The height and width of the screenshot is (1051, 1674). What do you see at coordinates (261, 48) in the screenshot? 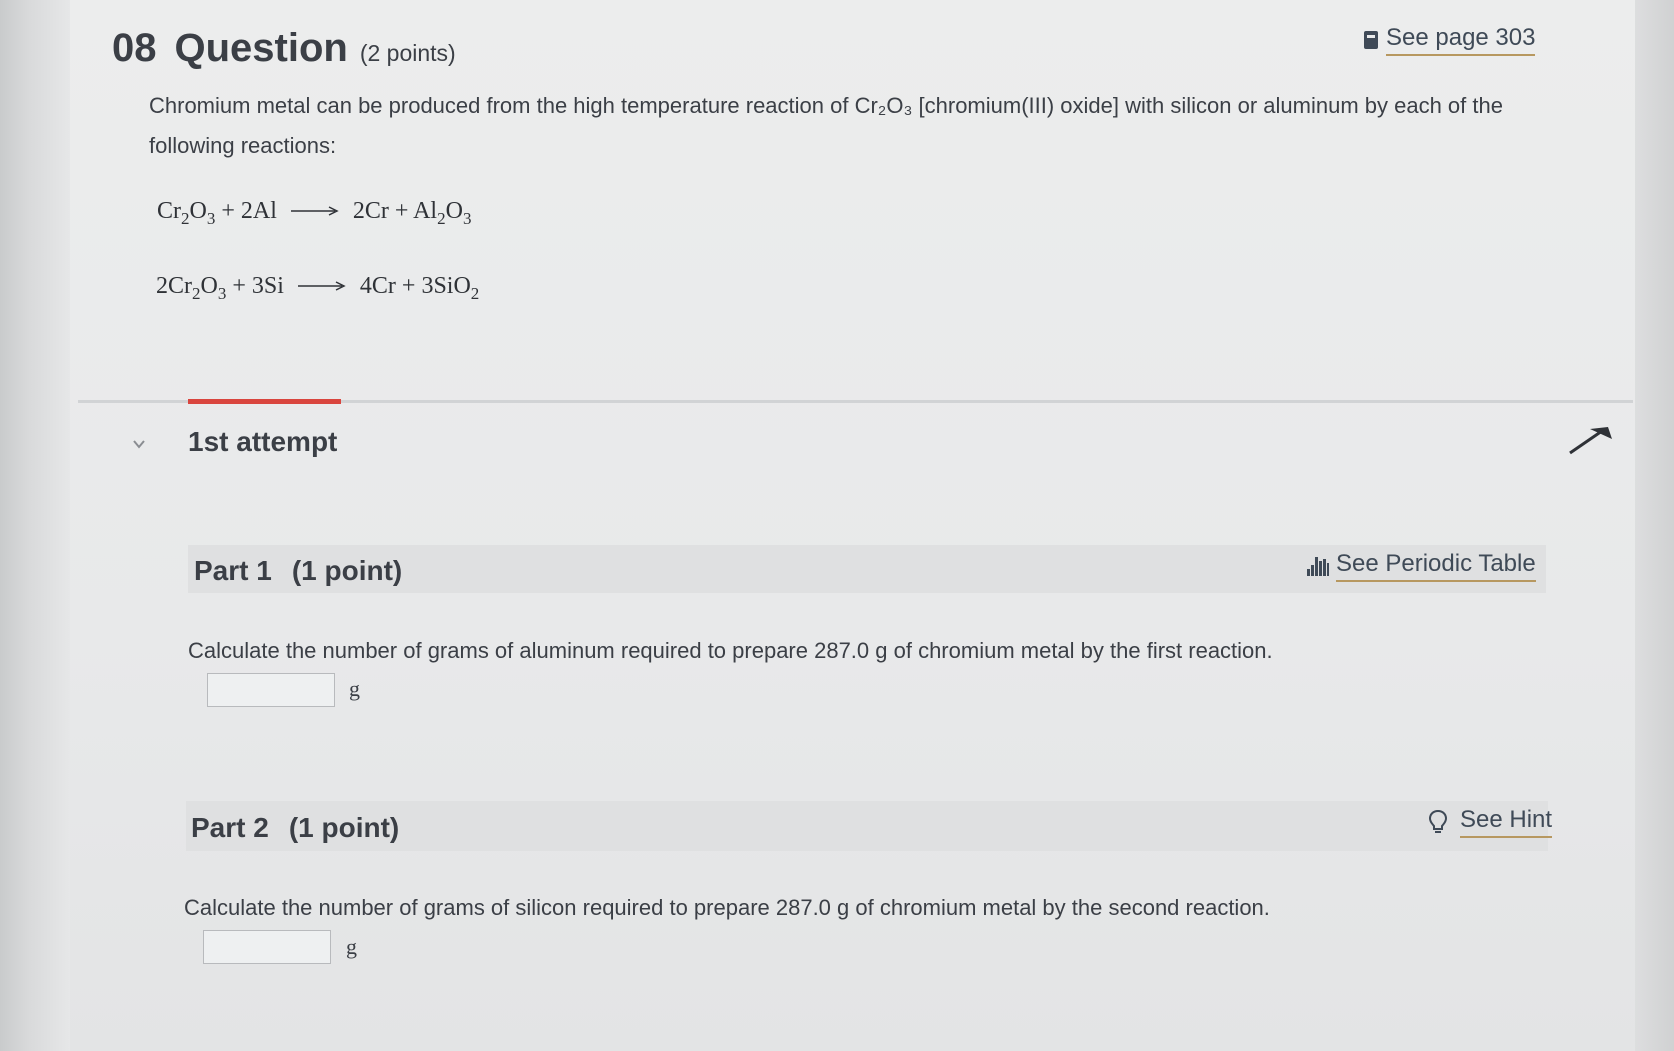
I see `question-title: Question` at bounding box center [261, 48].